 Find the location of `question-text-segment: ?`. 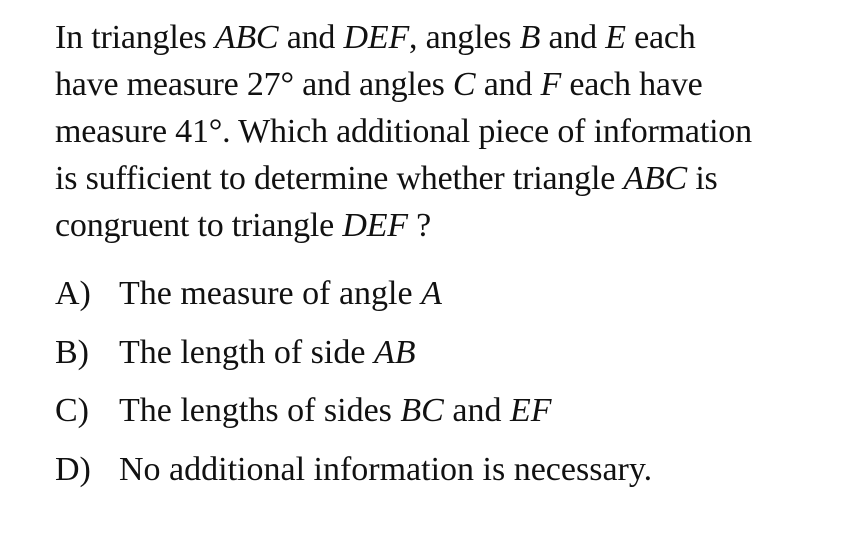

question-text-segment: ? is located at coordinates (419, 225).